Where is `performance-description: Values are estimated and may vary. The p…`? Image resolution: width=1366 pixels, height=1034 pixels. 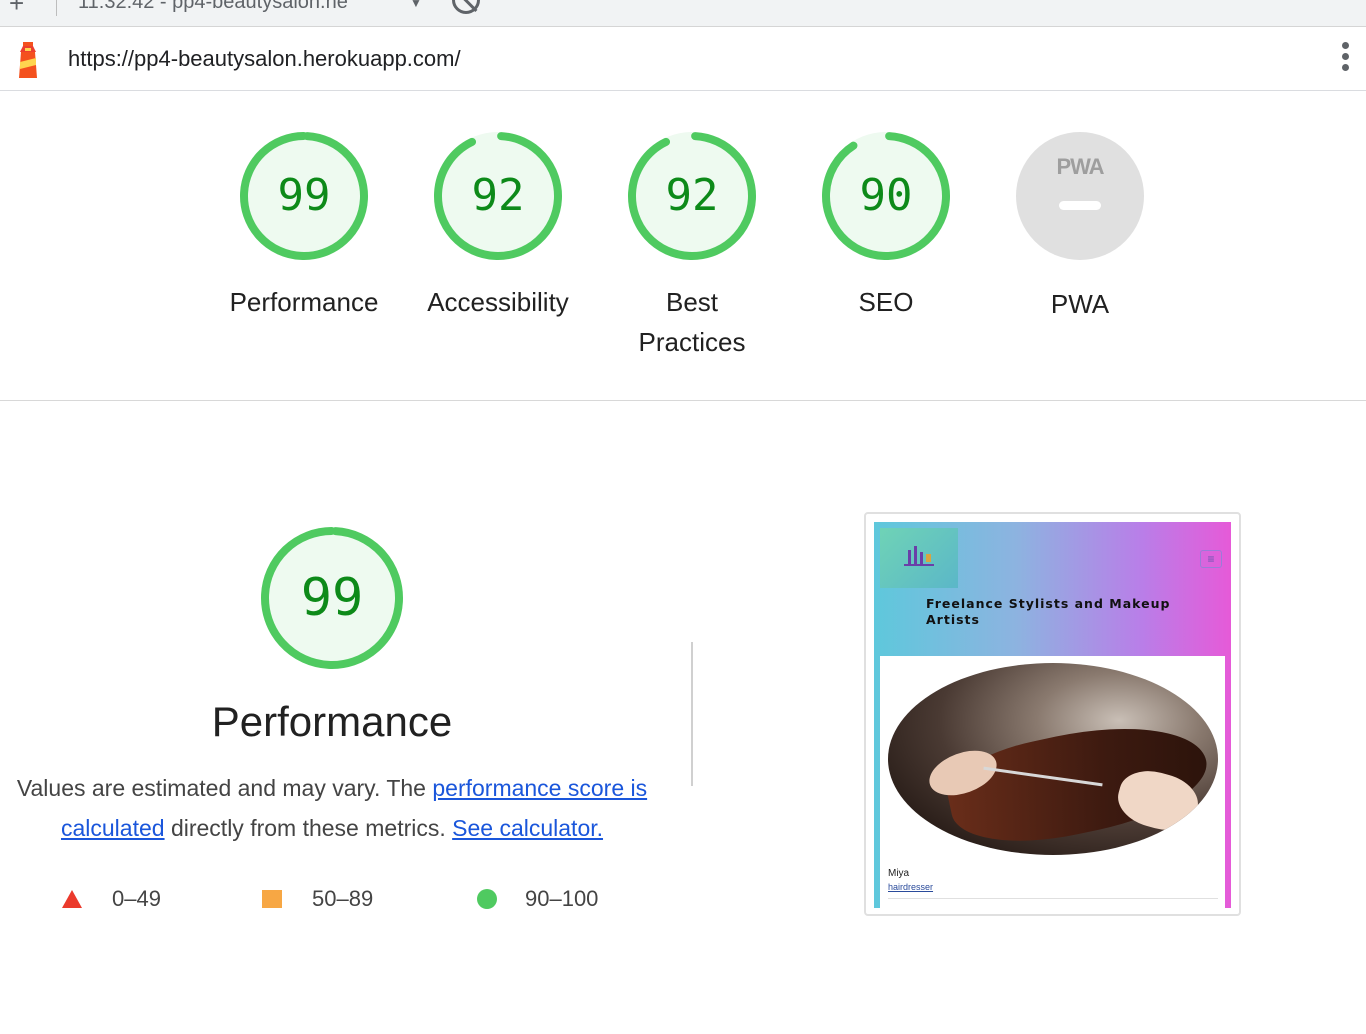 performance-description: Values are estimated and may vary. The p… is located at coordinates (332, 808).